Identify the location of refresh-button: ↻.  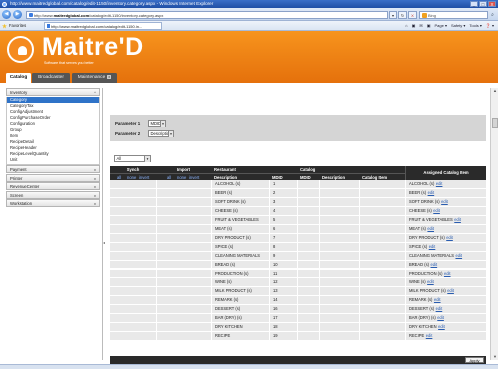
(402, 14).